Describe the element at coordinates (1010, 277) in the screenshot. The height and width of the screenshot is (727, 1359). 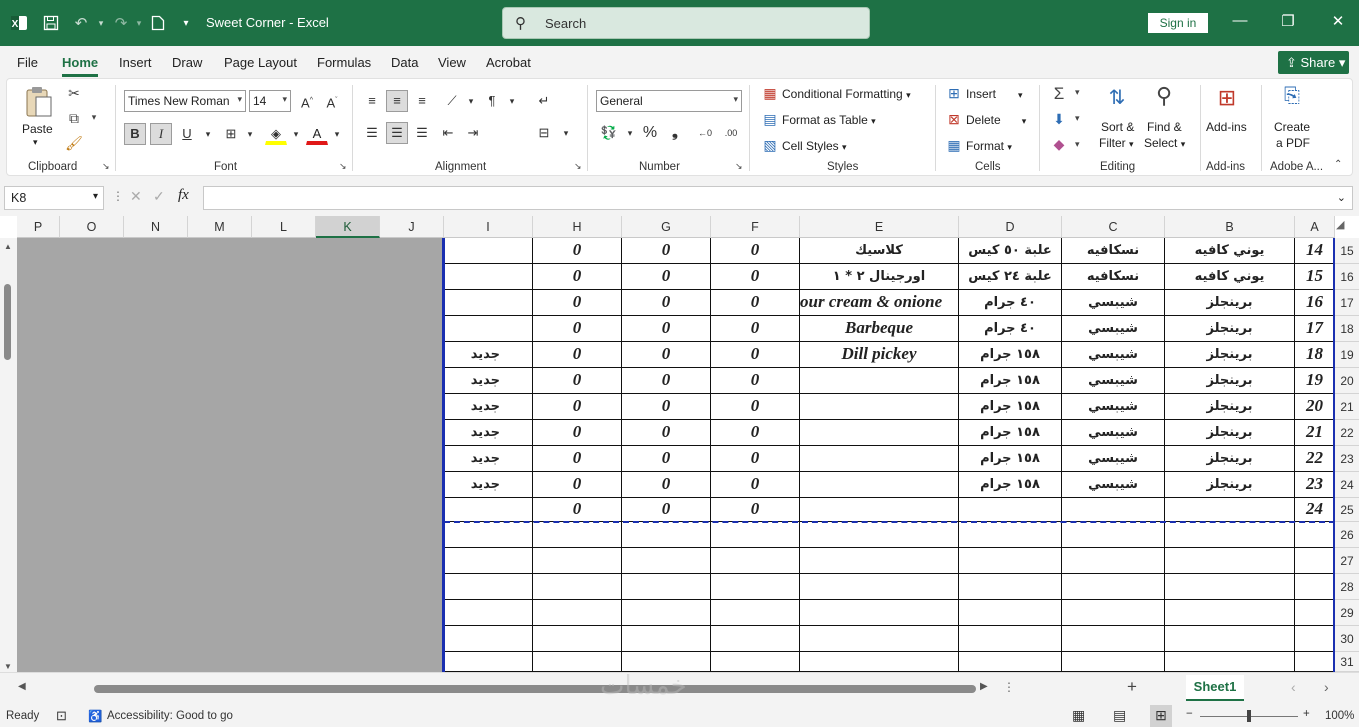
I see `cell-d: علبة ٢٤ كيس` at that location.